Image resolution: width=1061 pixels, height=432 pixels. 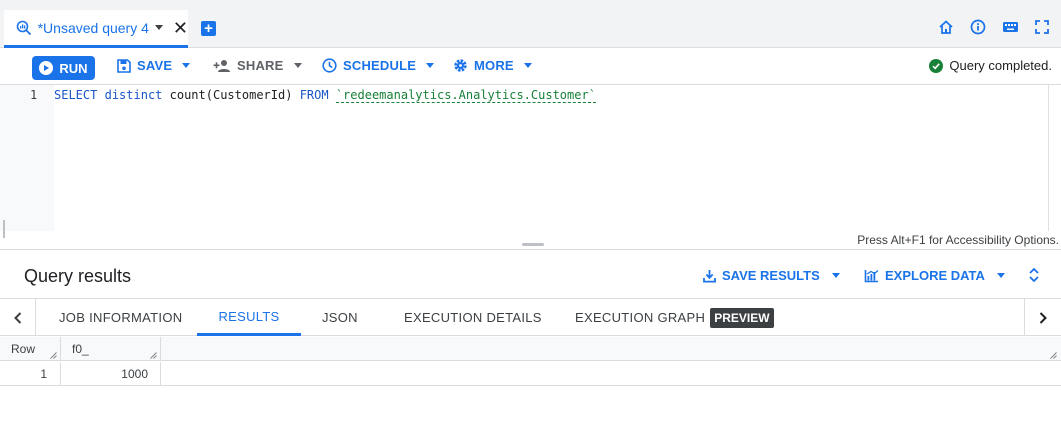 I want to click on schedule-label: SCHEDULE, so click(x=380, y=65).